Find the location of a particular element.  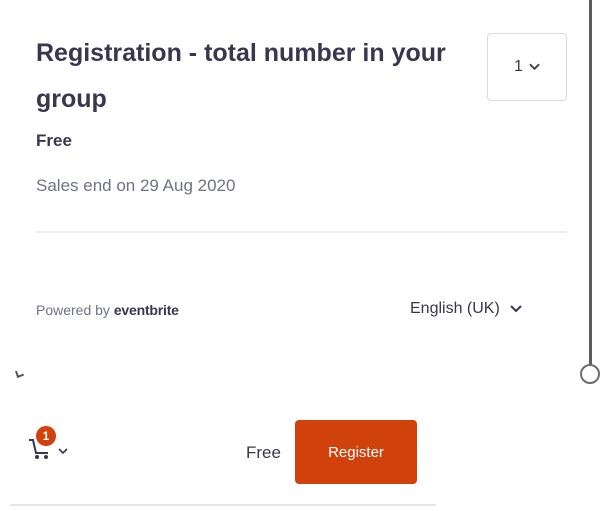

scrollbar-handle is located at coordinates (590, 374).